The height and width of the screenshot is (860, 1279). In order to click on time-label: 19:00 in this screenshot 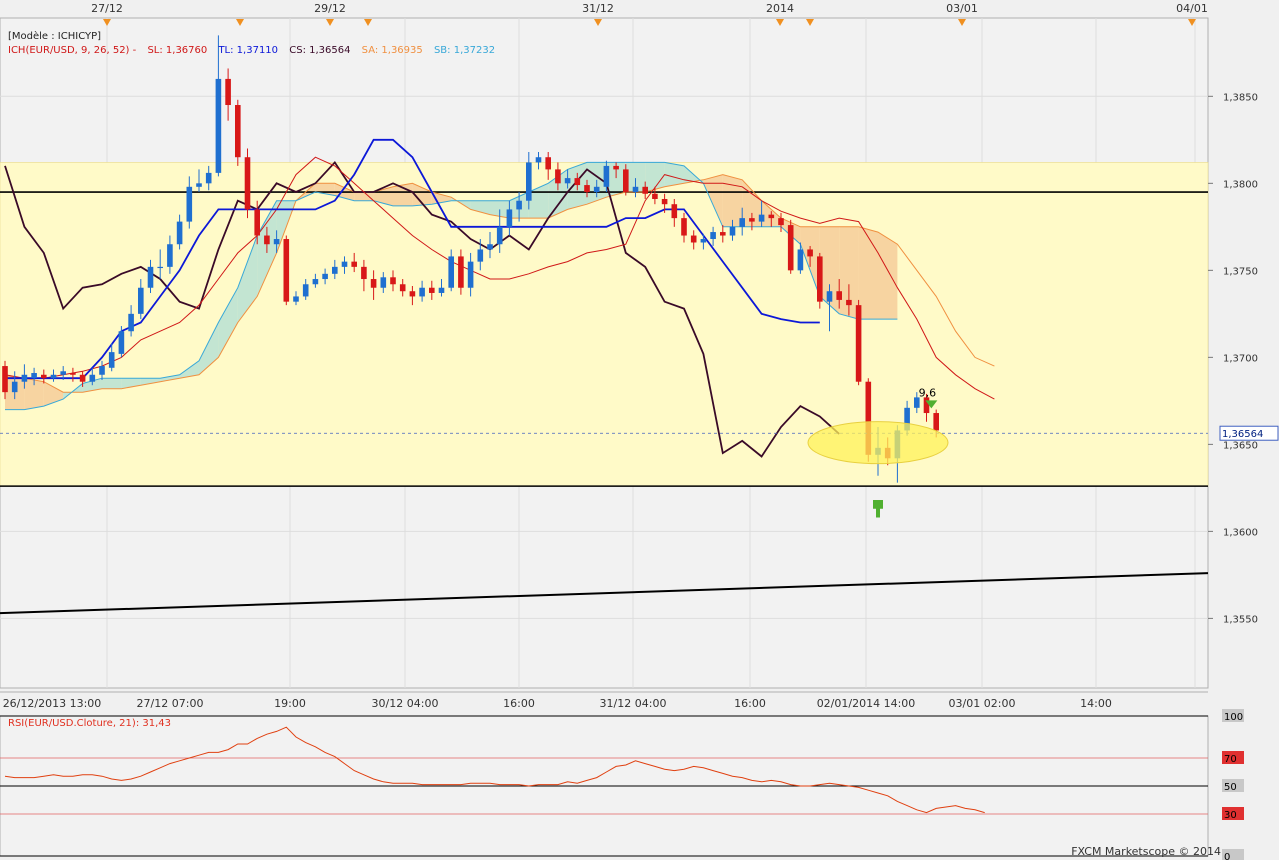, I will do `click(290, 703)`.